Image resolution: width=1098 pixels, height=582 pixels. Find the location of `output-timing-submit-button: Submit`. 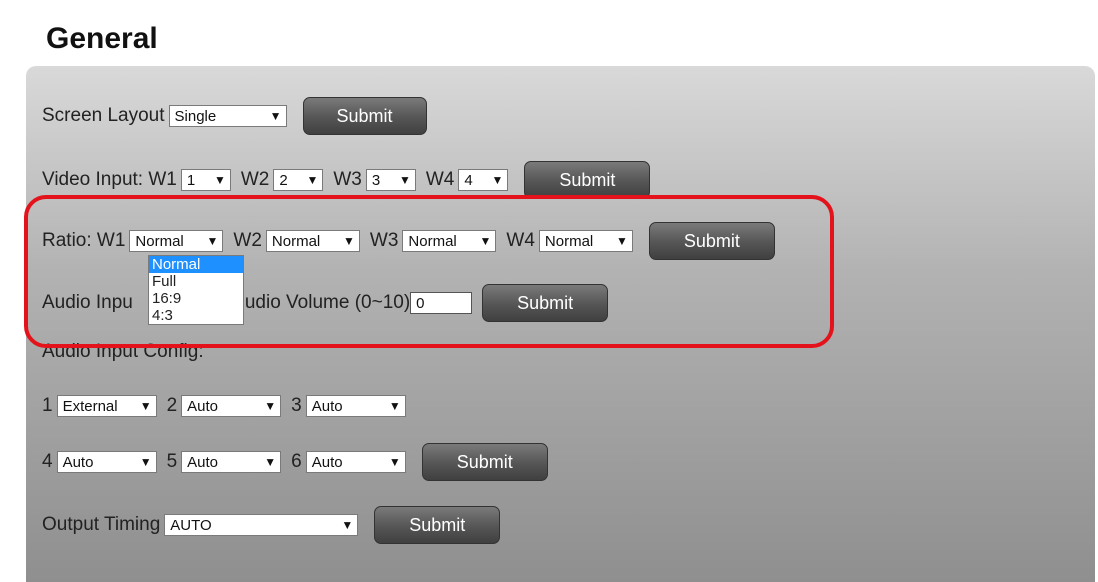

output-timing-submit-button: Submit is located at coordinates (437, 525).